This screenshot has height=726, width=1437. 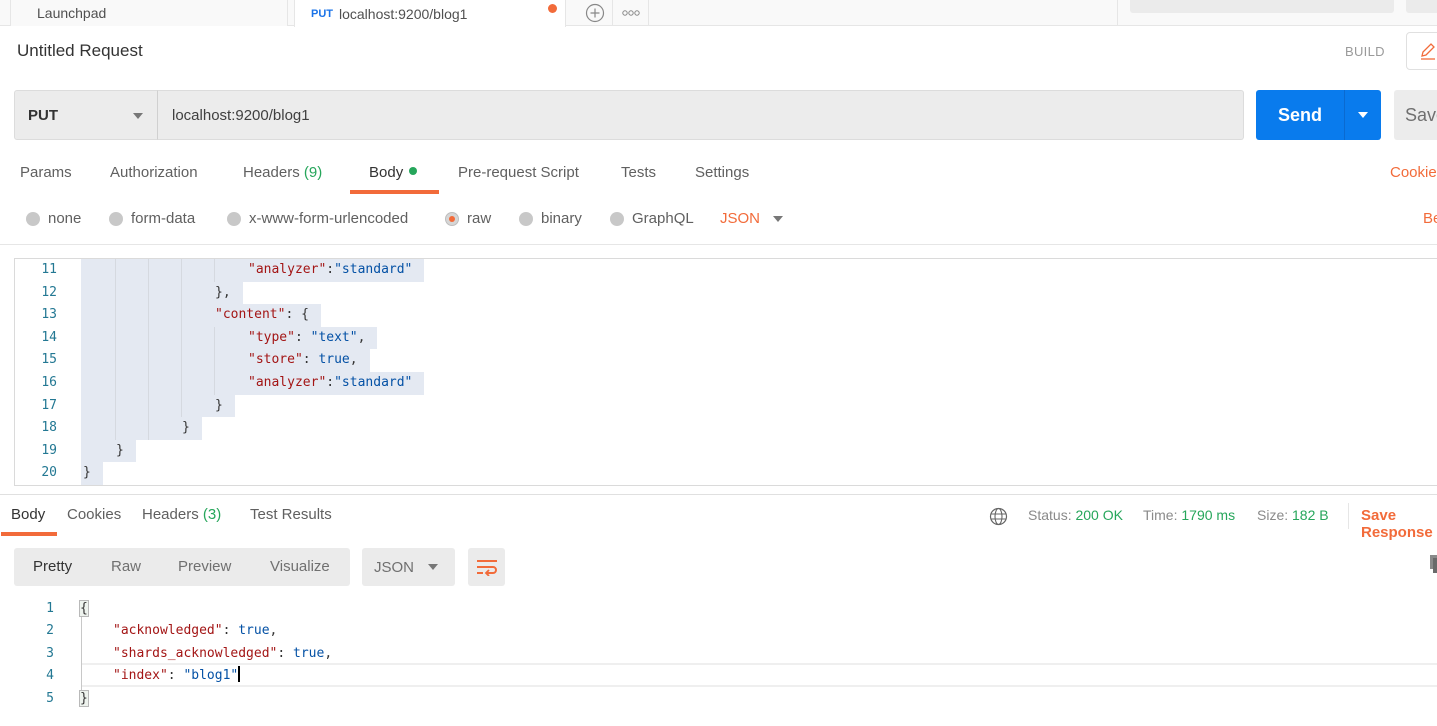 What do you see at coordinates (1415, 115) in the screenshot?
I see `save-button: Save` at bounding box center [1415, 115].